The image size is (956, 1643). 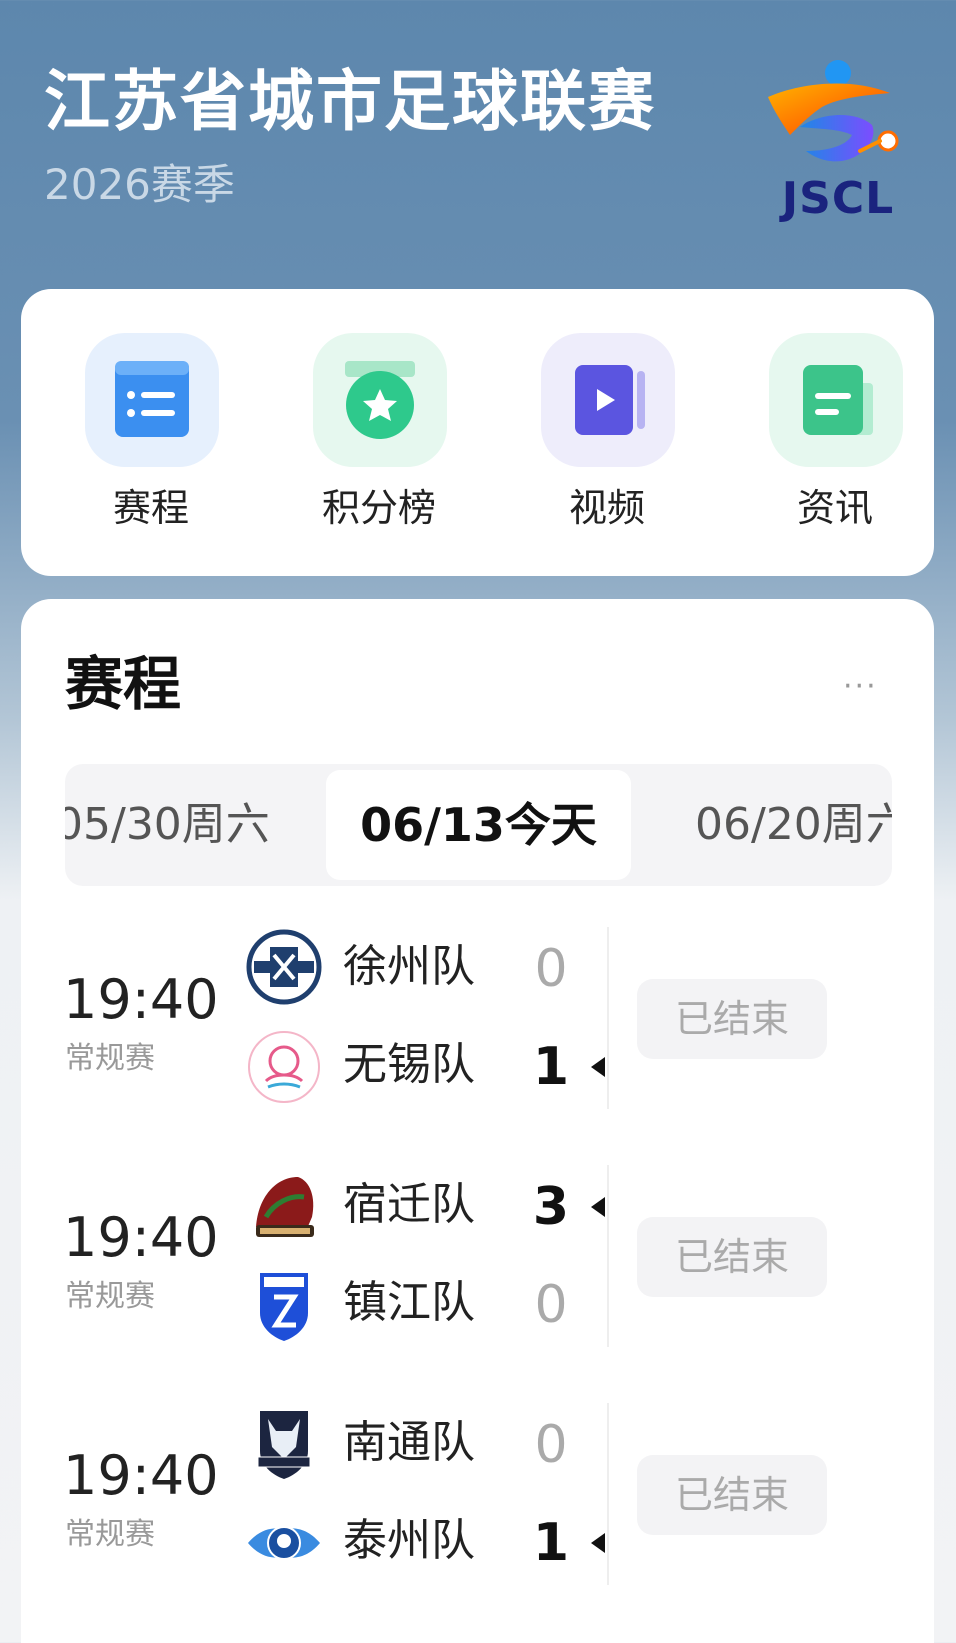 What do you see at coordinates (139, 184) in the screenshot?
I see `season-label: 2026赛季` at bounding box center [139, 184].